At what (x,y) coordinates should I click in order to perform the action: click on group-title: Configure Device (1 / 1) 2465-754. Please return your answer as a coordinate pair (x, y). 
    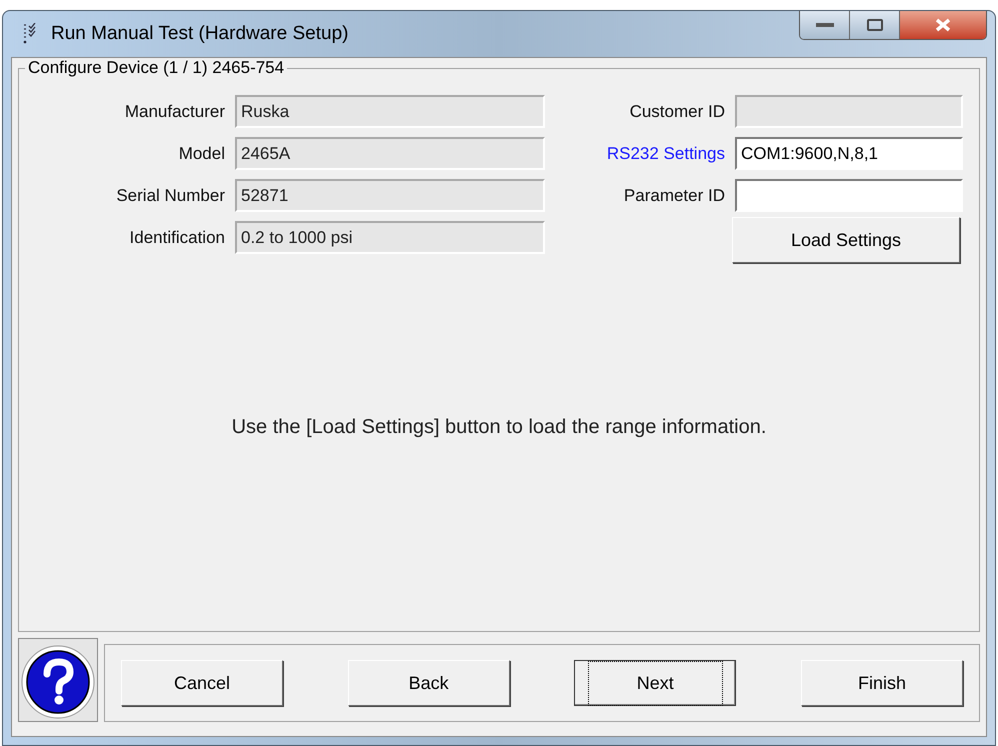
    Looking at the image, I should click on (156, 68).